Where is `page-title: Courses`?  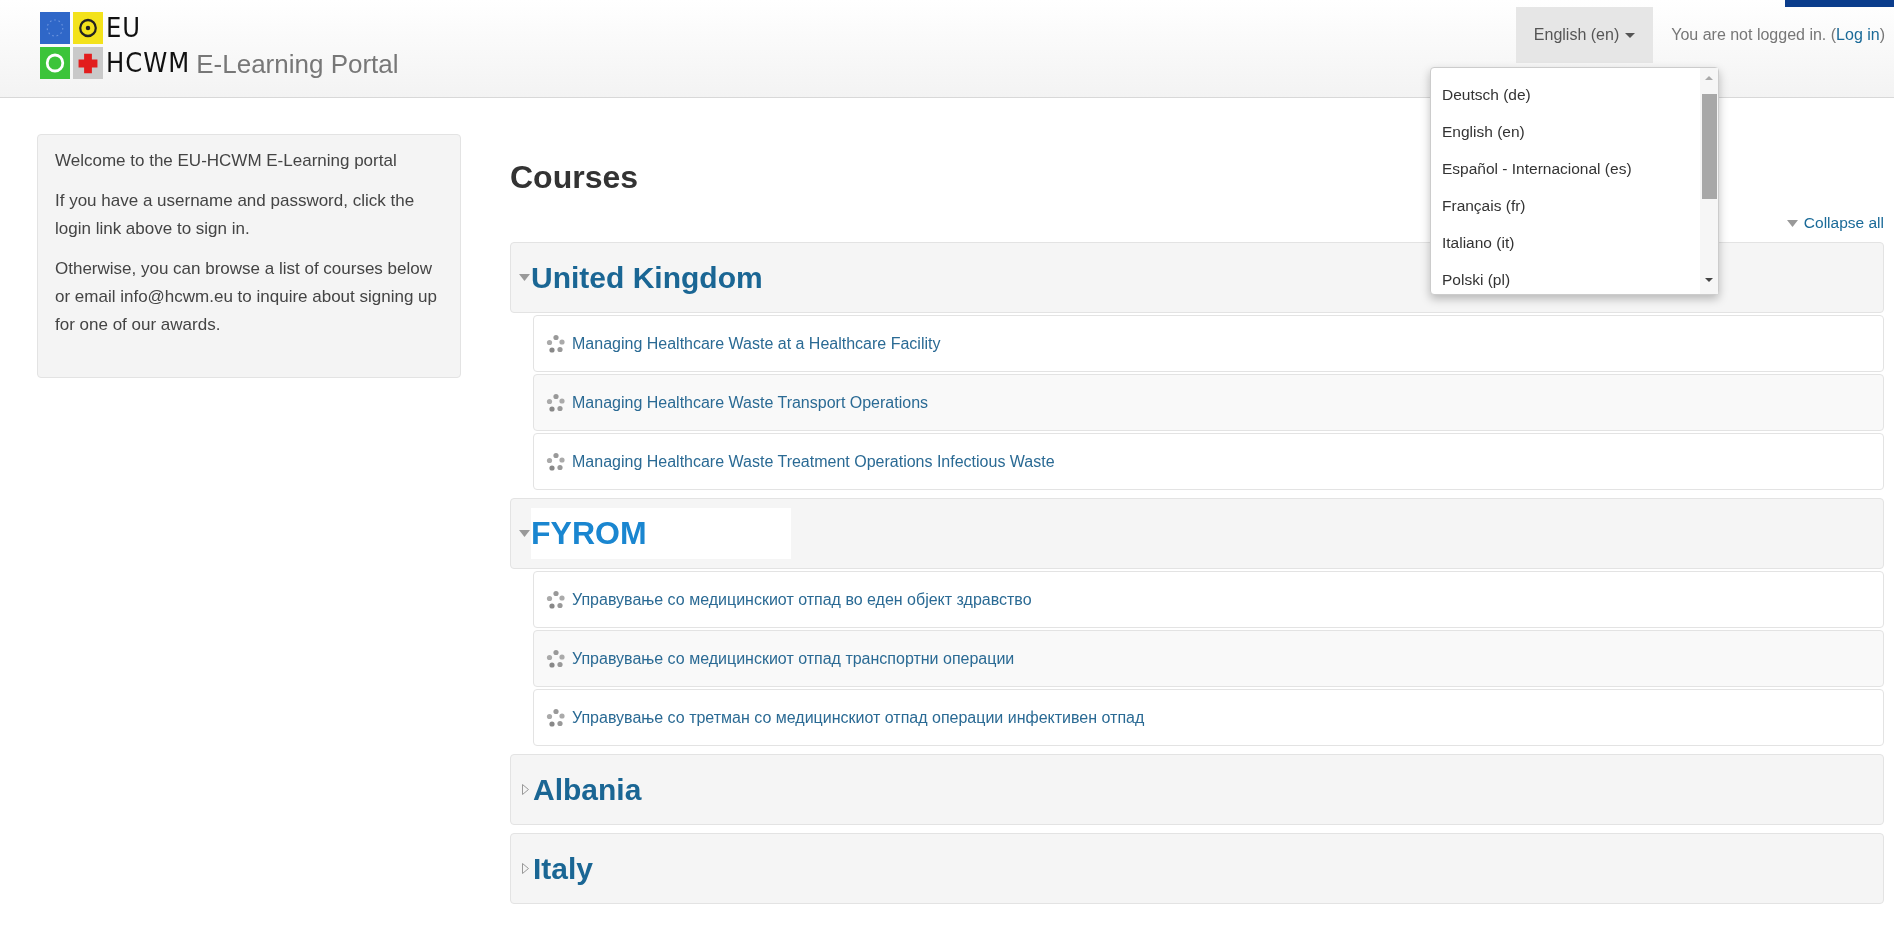 page-title: Courses is located at coordinates (574, 177).